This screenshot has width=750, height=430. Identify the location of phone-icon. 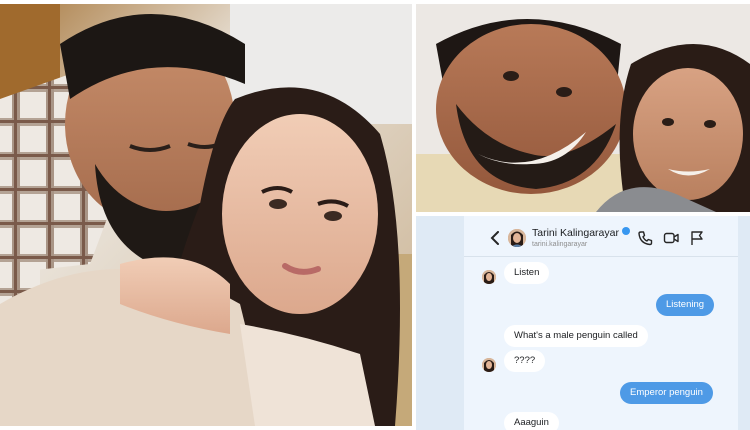
(645, 238).